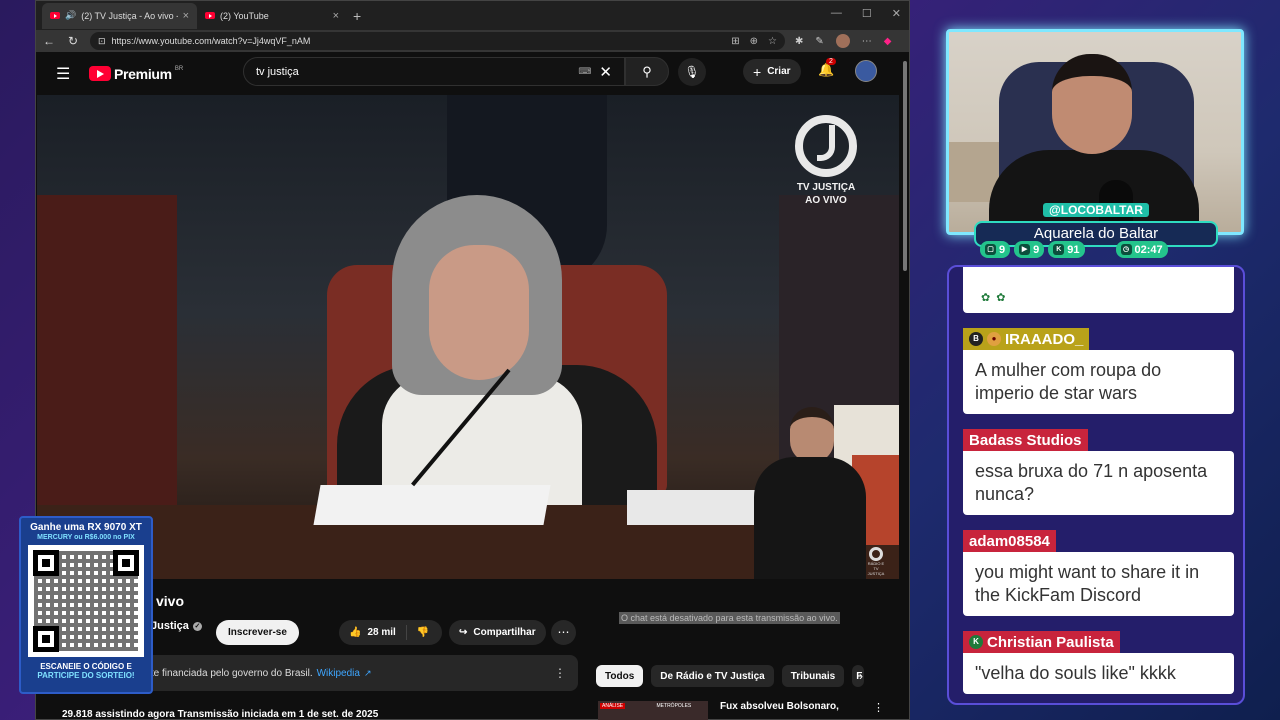 The width and height of the screenshot is (1280, 720). Describe the element at coordinates (560, 673) in the screenshot. I see `info-menu-icon: ⋮` at that location.